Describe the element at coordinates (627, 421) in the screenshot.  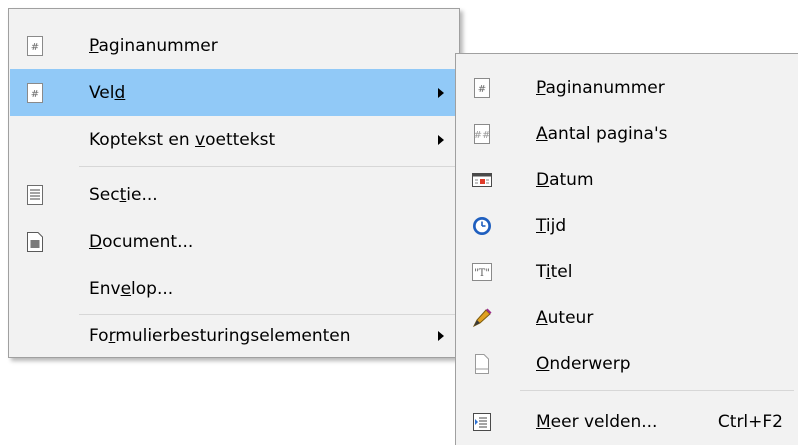
I see `submenu-item-more-fields: Meer velden... Ctrl+F2` at that location.